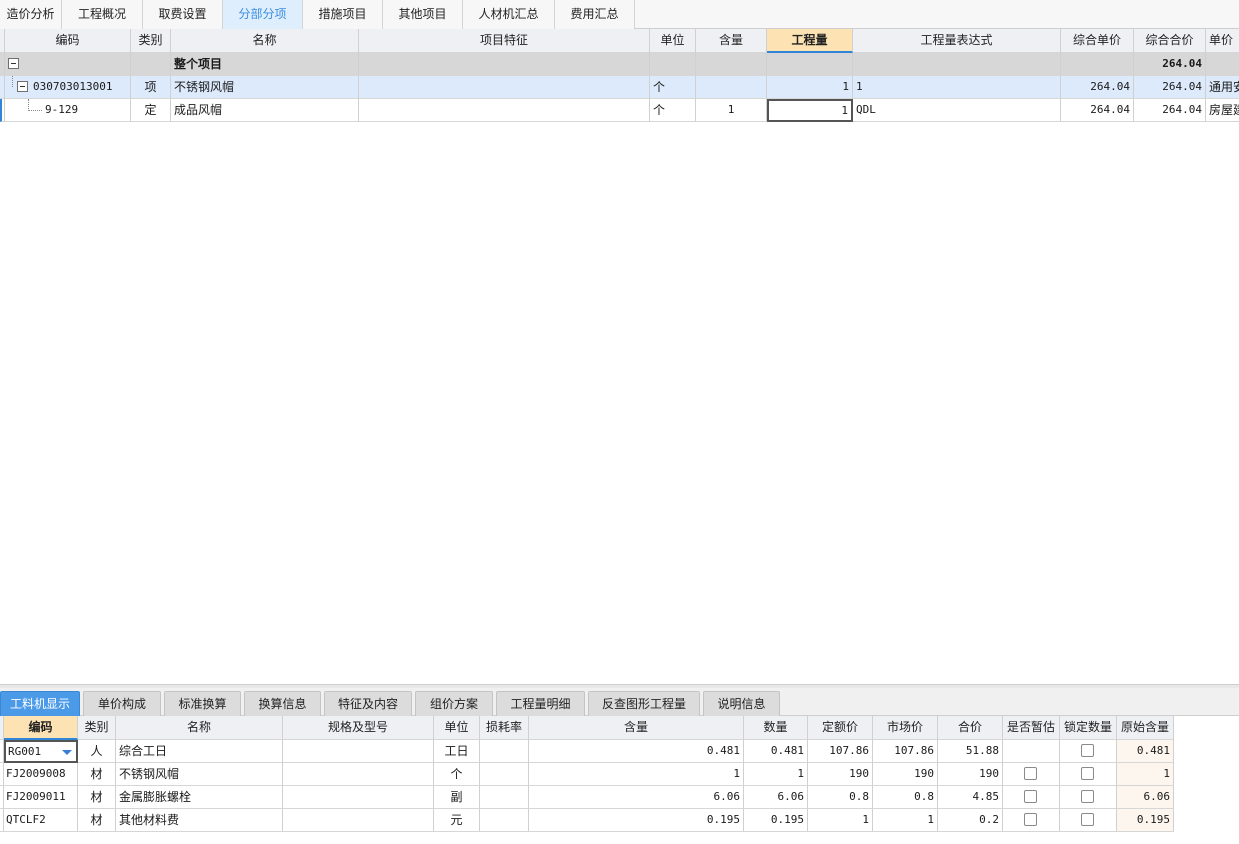  What do you see at coordinates (540, 703) in the screenshot?
I see `tab-quantity-detail: 工程量明细` at bounding box center [540, 703].